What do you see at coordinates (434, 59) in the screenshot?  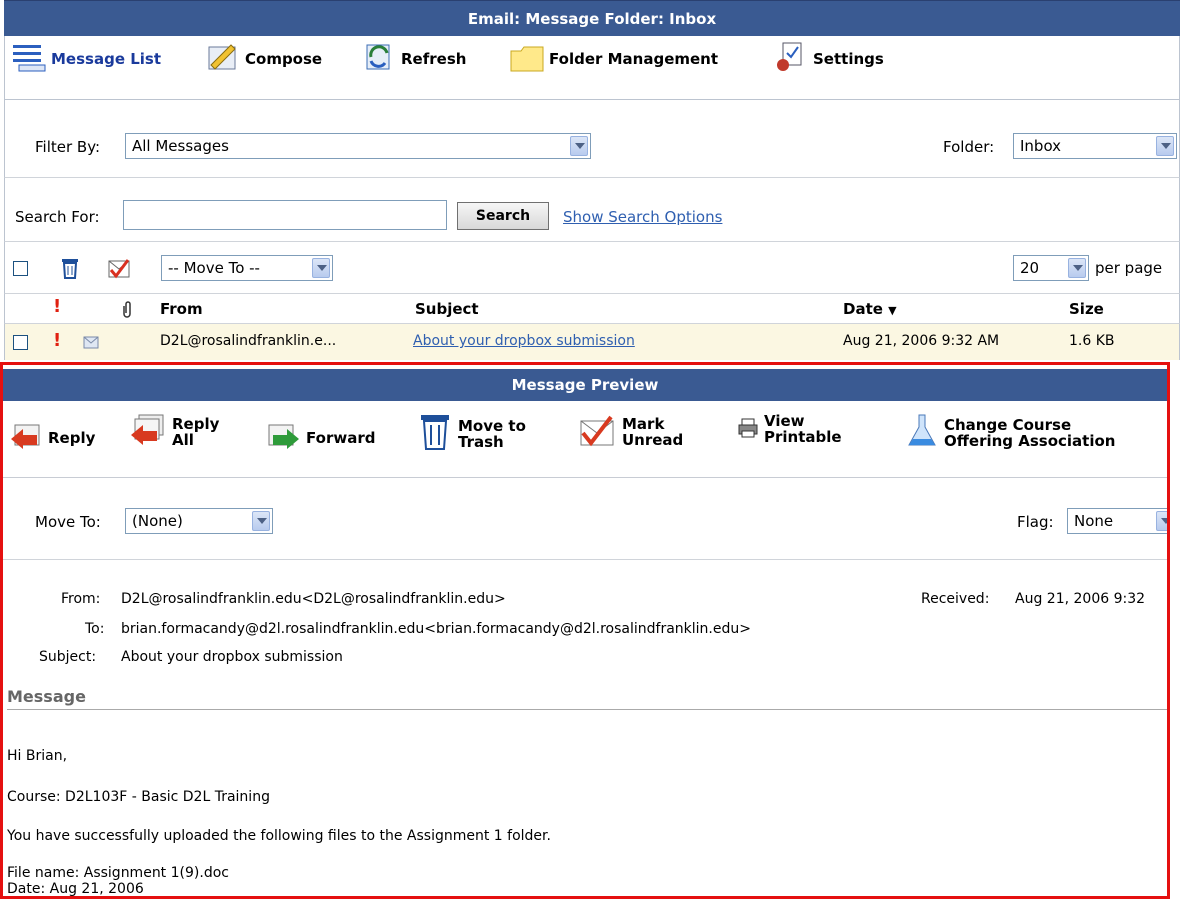 I see `refresh-label: Refresh` at bounding box center [434, 59].